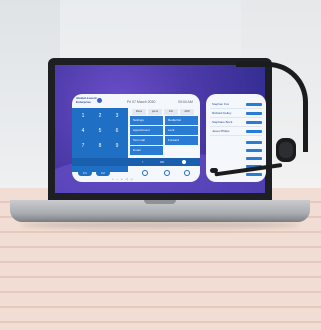  What do you see at coordinates (185, 102) in the screenshot?
I see `time-label: 09:04 AM` at bounding box center [185, 102].